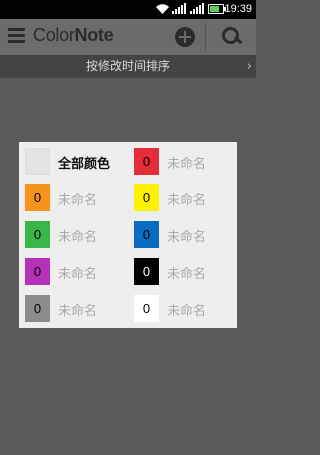  I want to click on status-icons, so click(191, 8).